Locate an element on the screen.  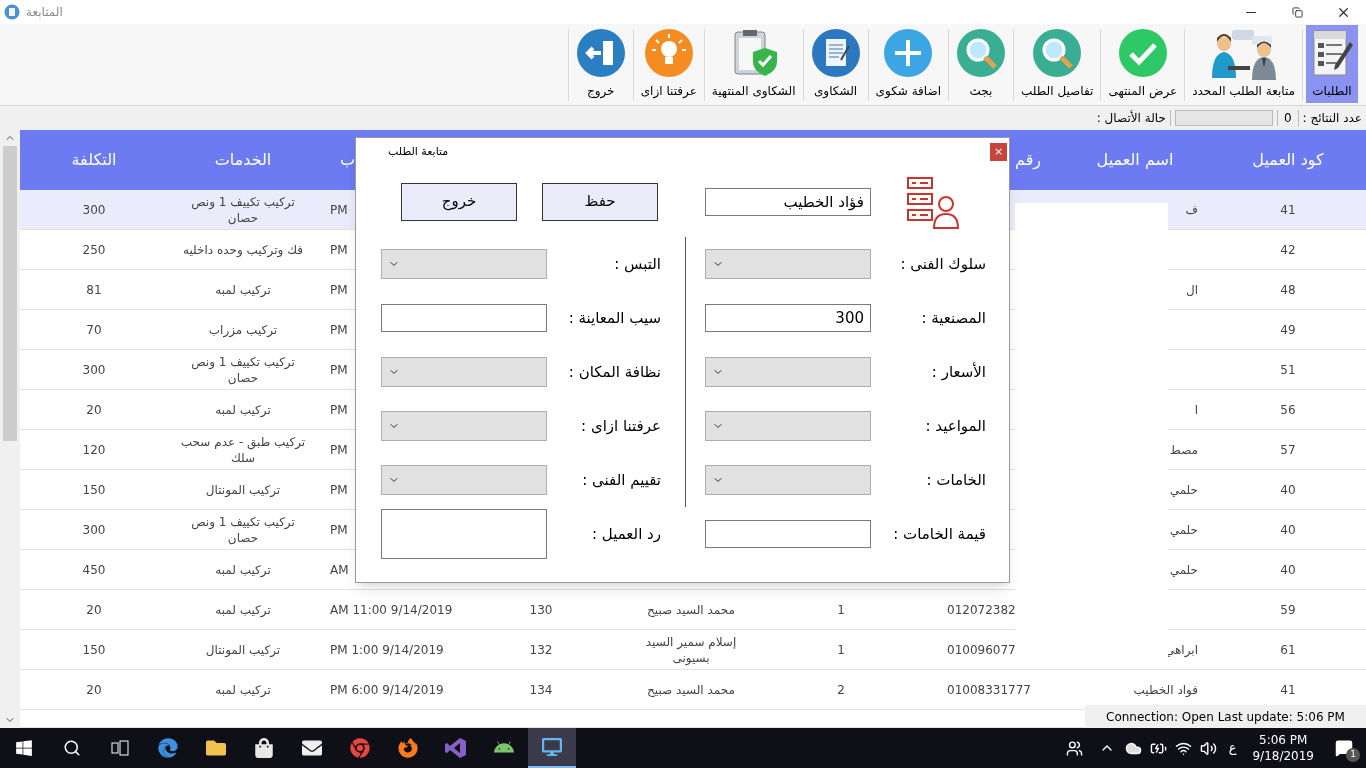
table-cell: AM is located at coordinates (339, 569).